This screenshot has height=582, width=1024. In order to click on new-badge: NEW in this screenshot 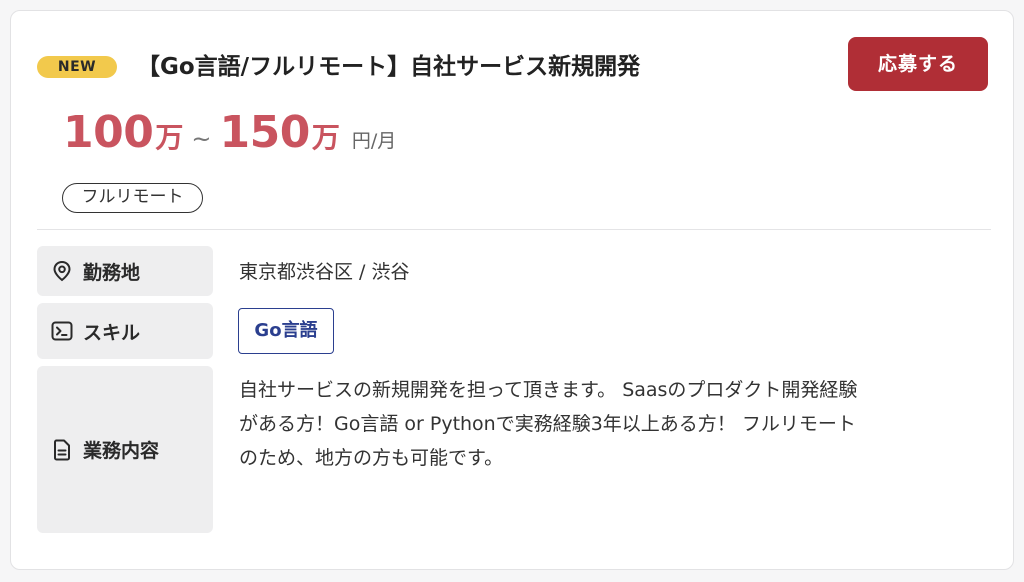, I will do `click(77, 67)`.